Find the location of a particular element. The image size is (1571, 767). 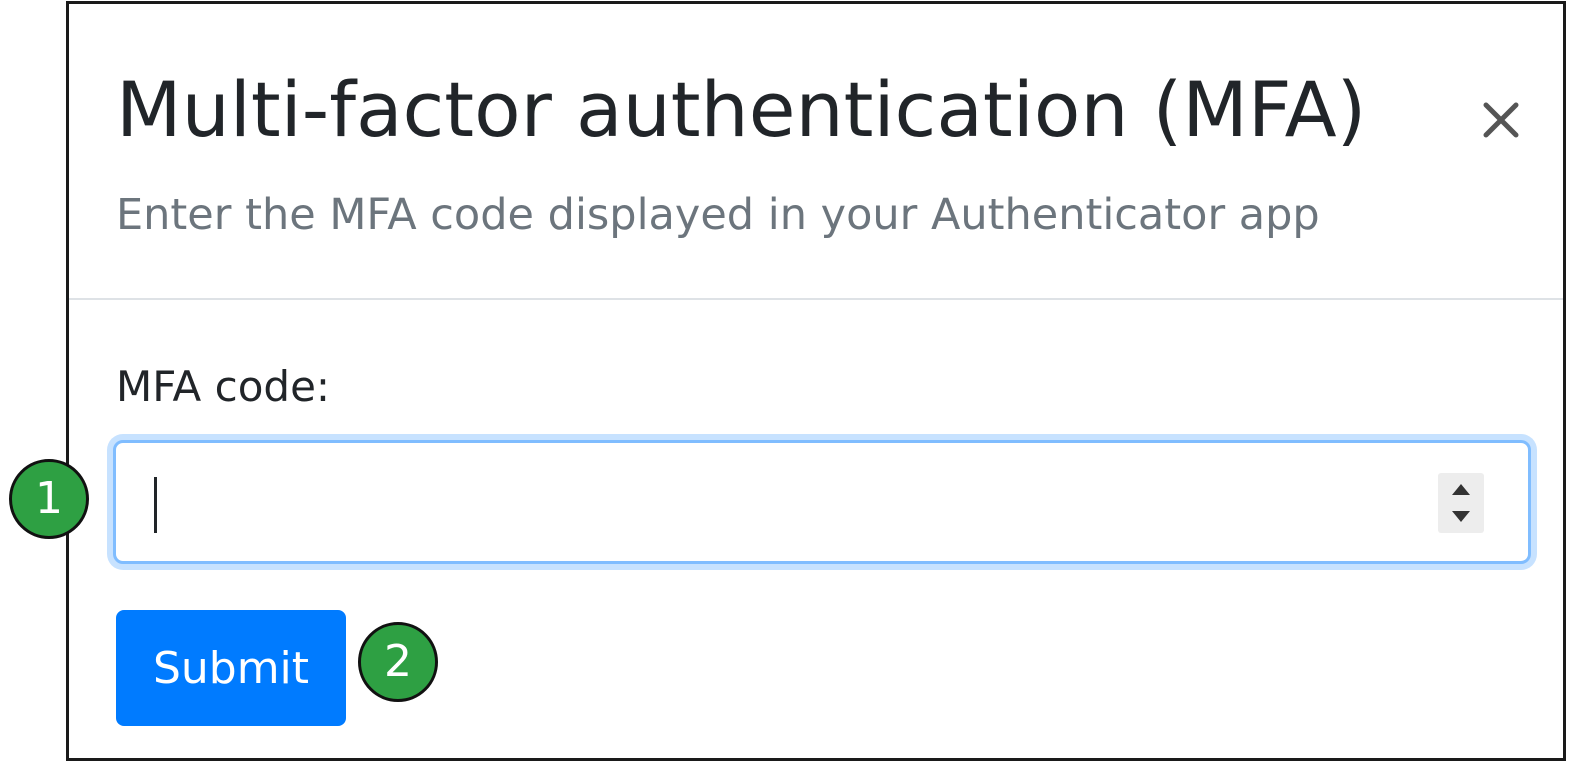

step-badge-1: 1 is located at coordinates (49, 499).